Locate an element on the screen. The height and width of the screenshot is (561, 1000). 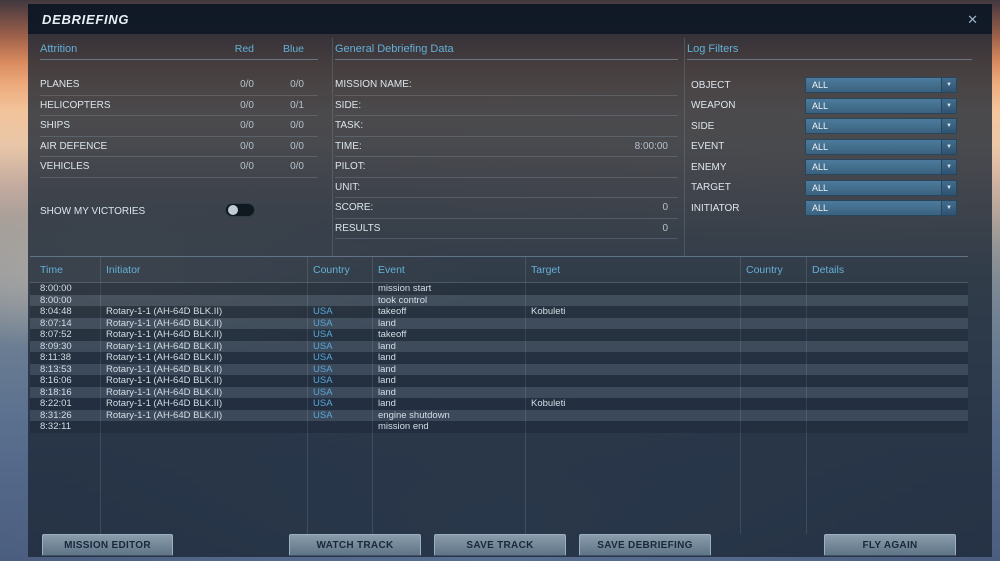
filter-dropdown-weapon: ALL ▼ is located at coordinates (881, 105).